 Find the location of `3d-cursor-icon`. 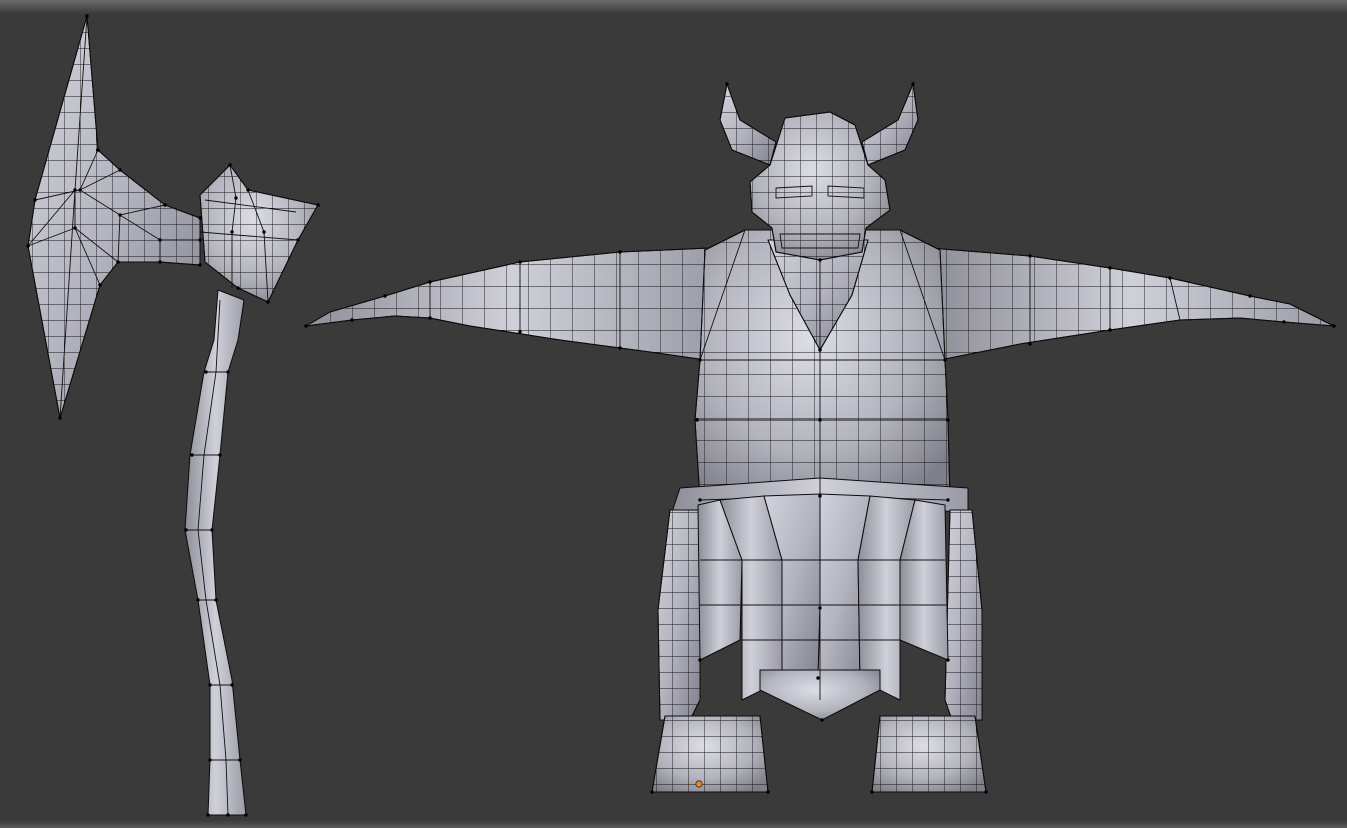

3d-cursor-icon is located at coordinates (699, 784).